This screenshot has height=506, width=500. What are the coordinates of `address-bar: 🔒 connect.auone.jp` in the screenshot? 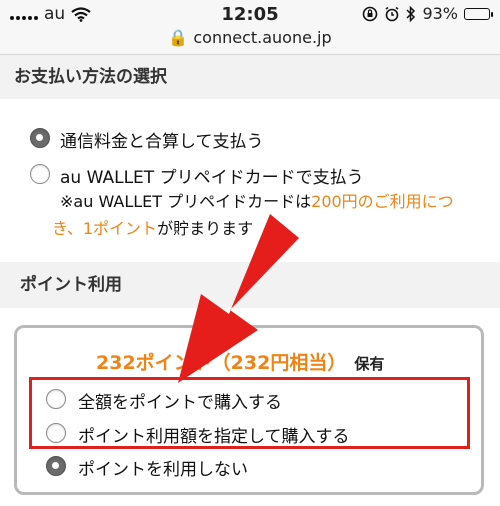 It's located at (250, 37).